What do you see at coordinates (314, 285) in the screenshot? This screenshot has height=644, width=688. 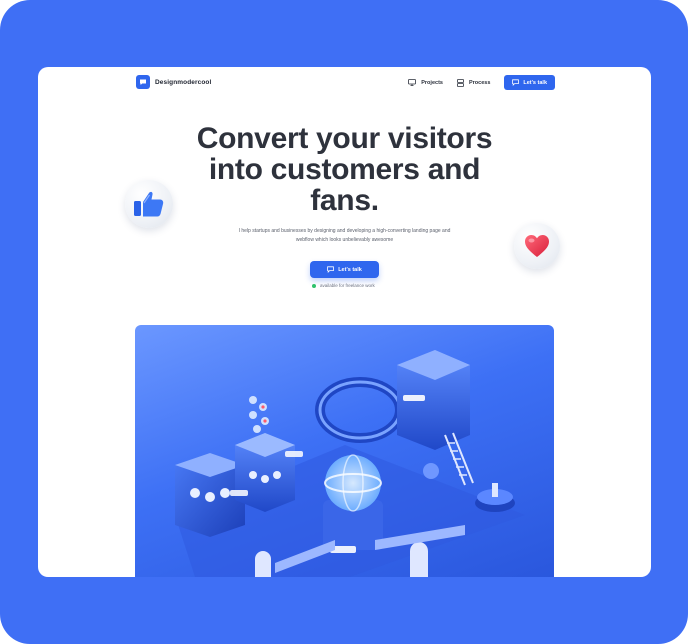 I see `status-dot` at bounding box center [314, 285].